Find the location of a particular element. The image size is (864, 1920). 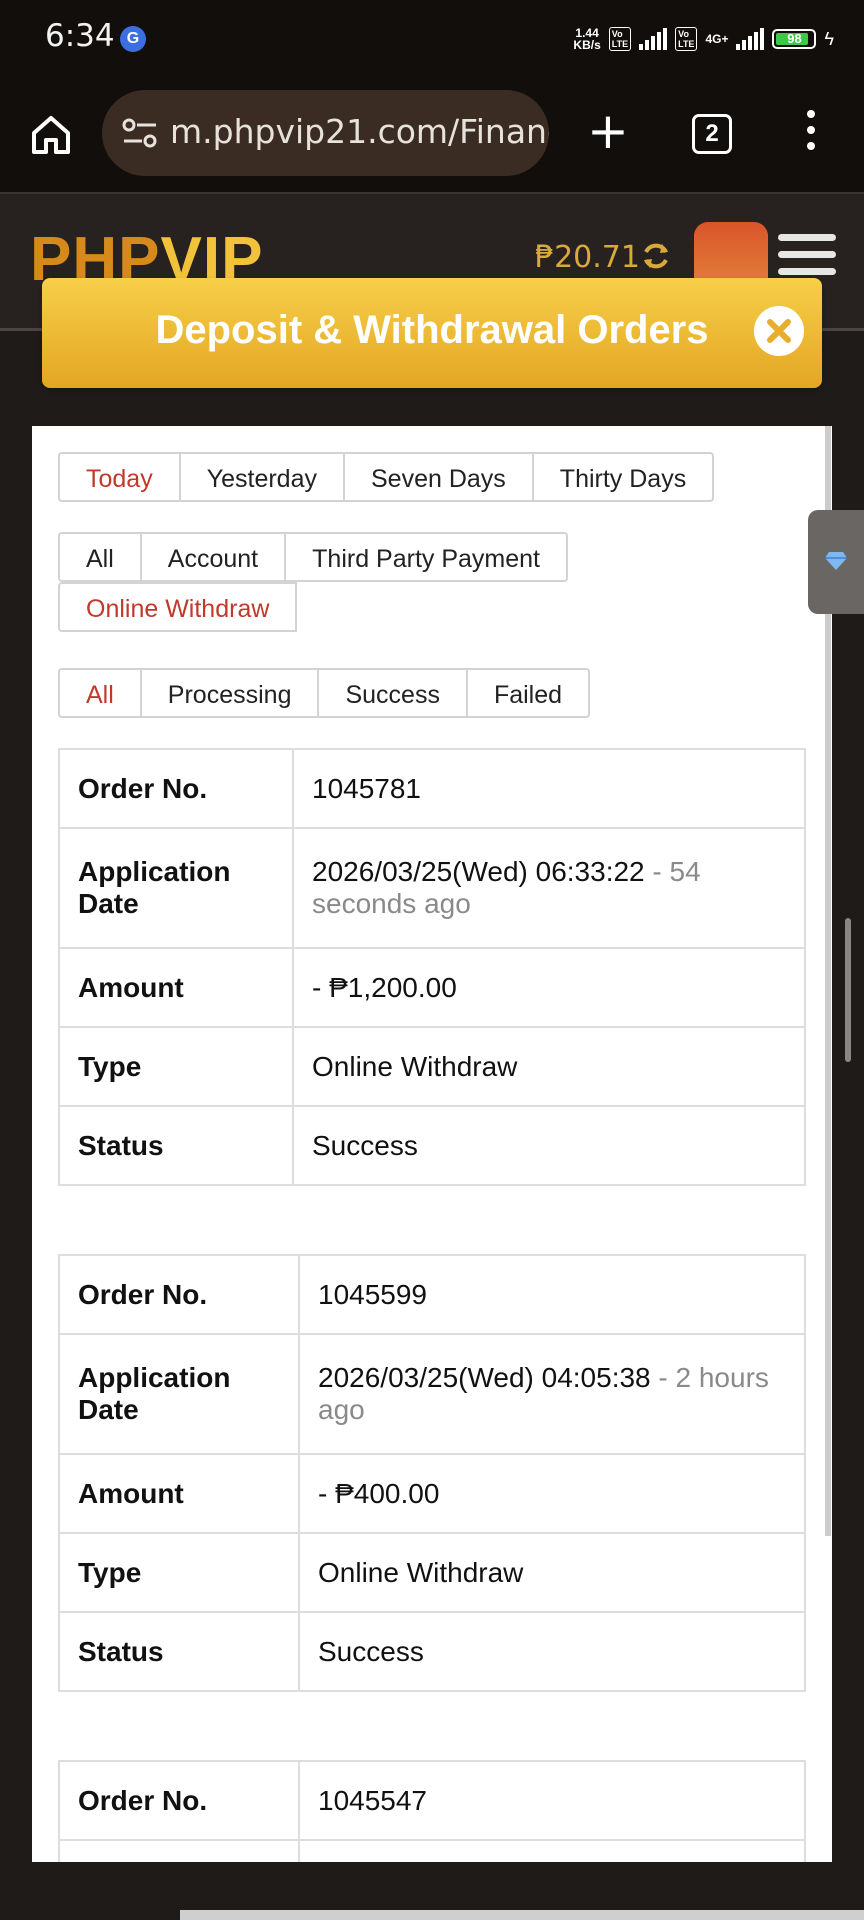

filter-account: Account is located at coordinates (213, 557).